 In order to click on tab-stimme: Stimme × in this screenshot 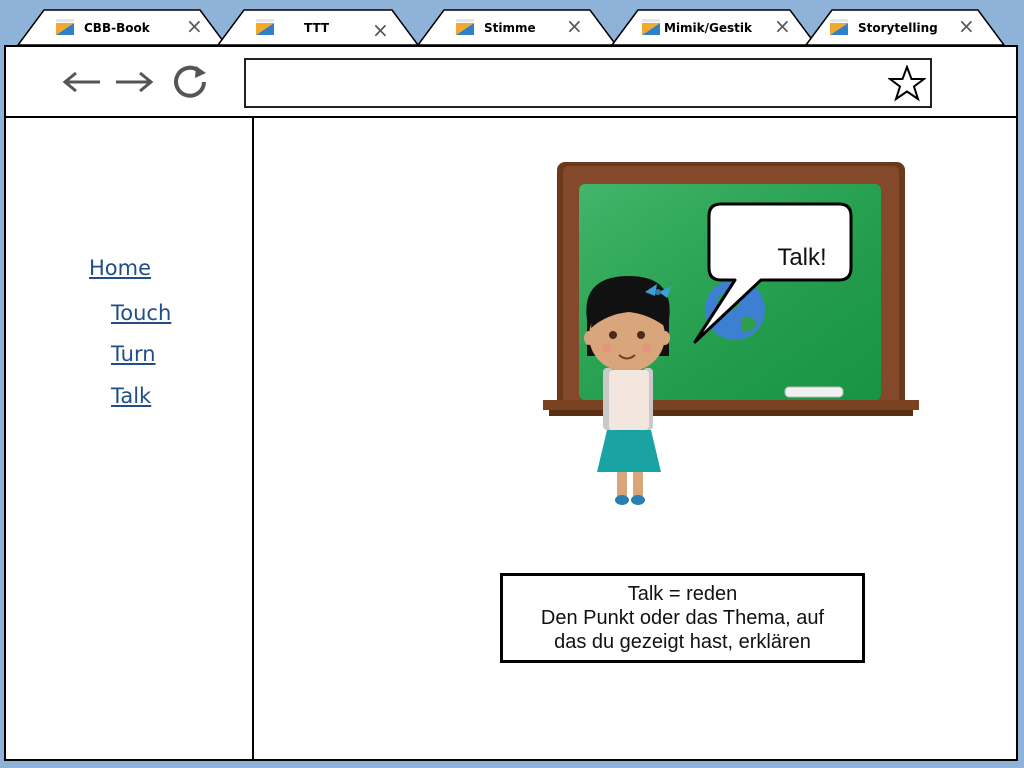, I will do `click(517, 27)`.